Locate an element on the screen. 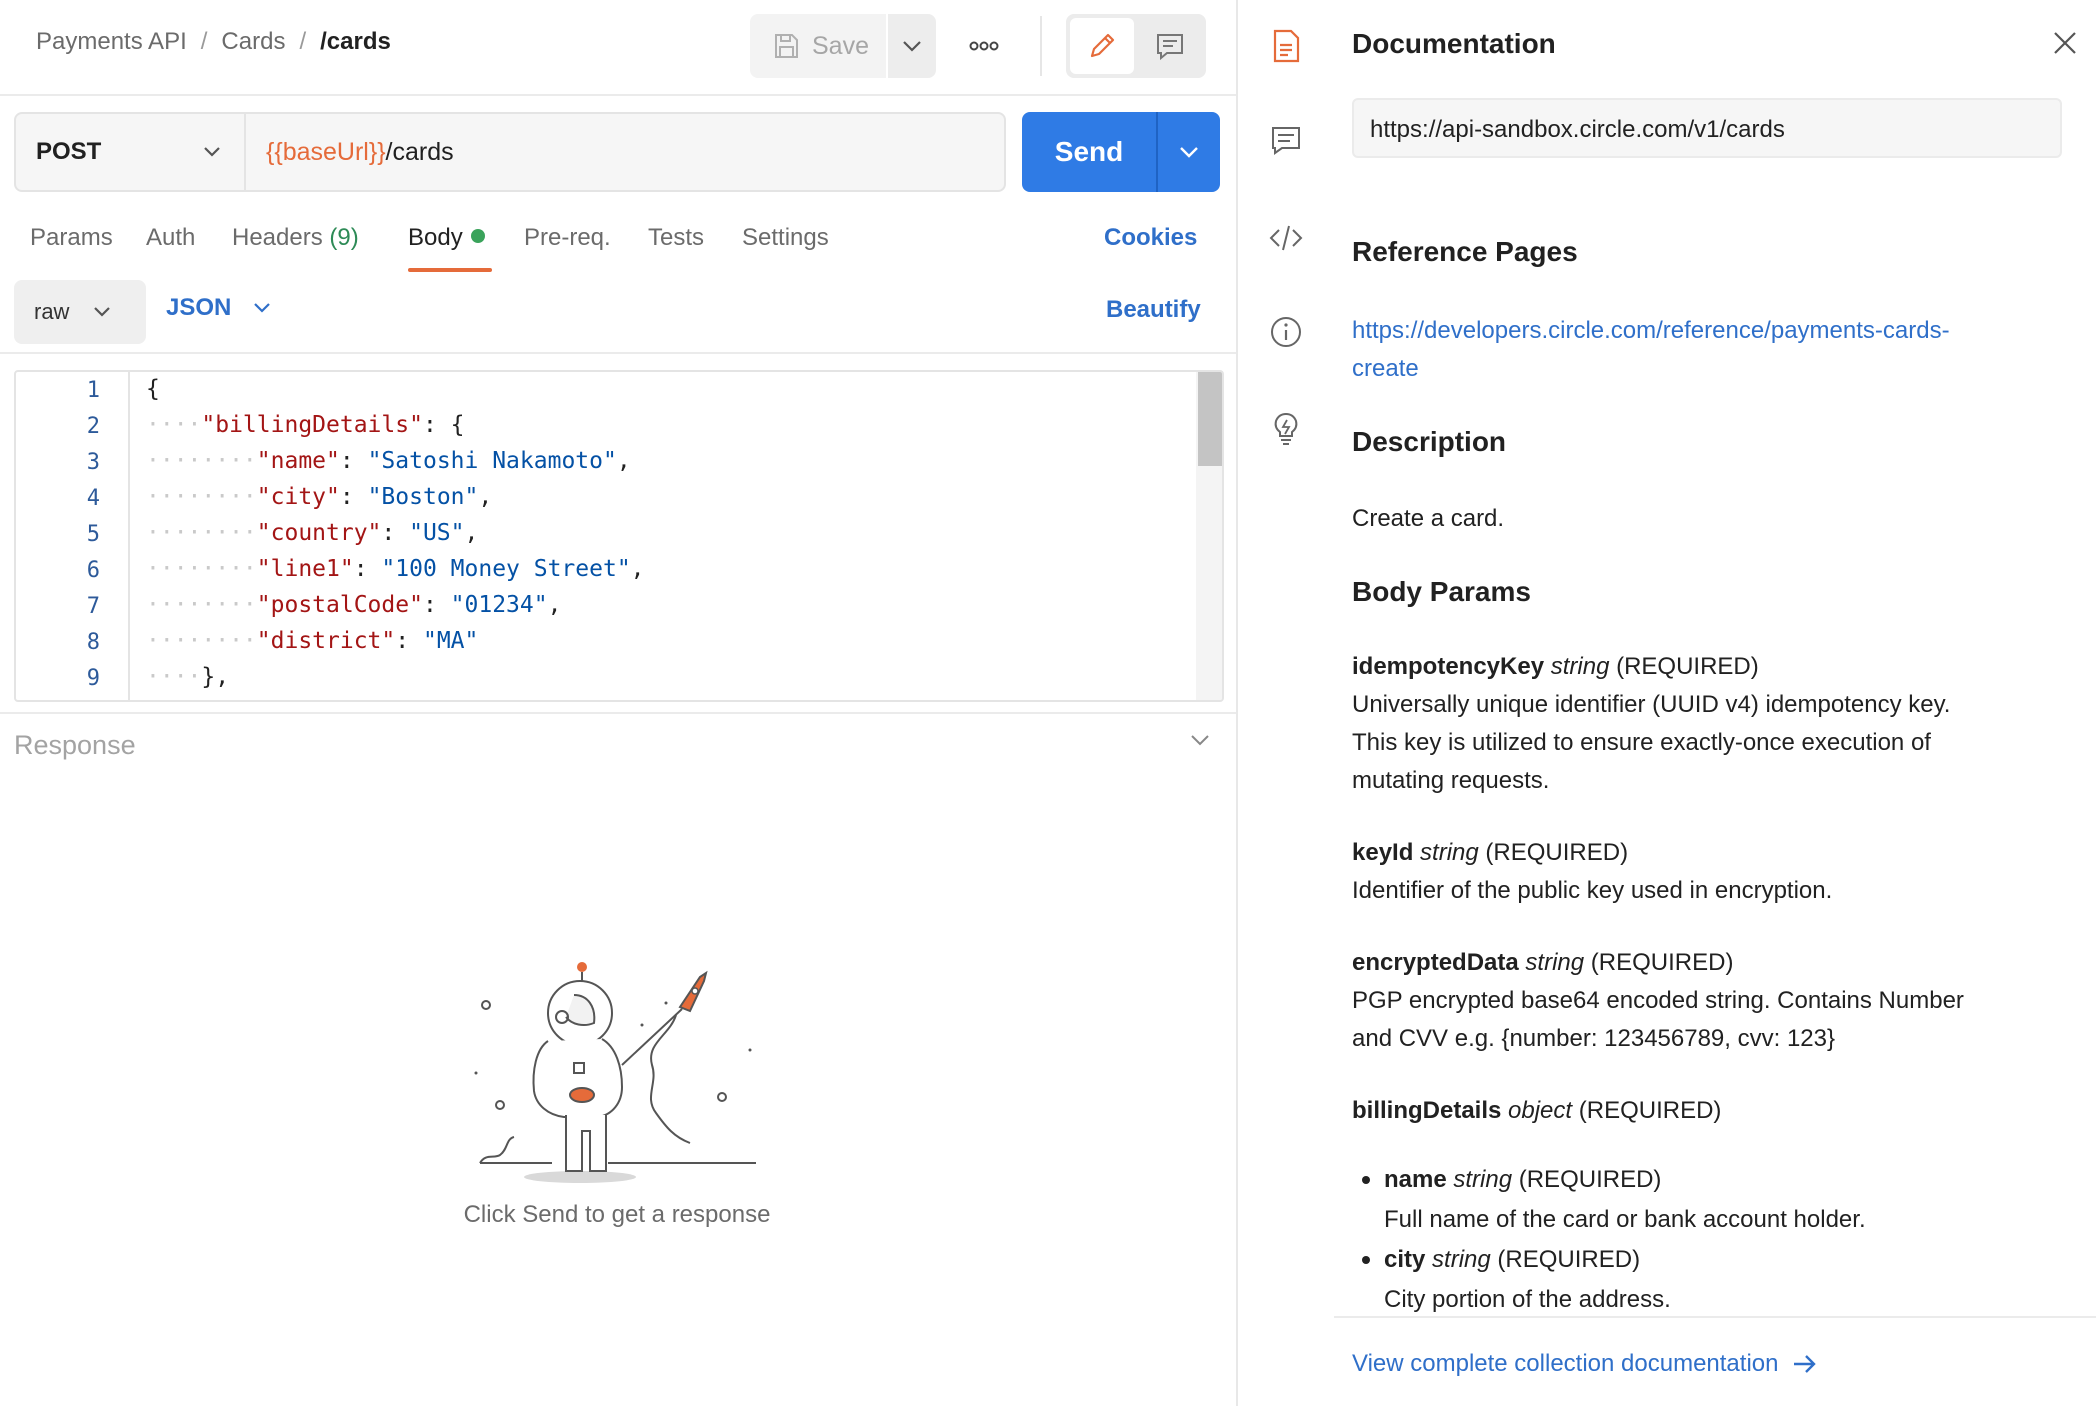 The height and width of the screenshot is (1406, 2096). url-path: /cards is located at coordinates (419, 152).